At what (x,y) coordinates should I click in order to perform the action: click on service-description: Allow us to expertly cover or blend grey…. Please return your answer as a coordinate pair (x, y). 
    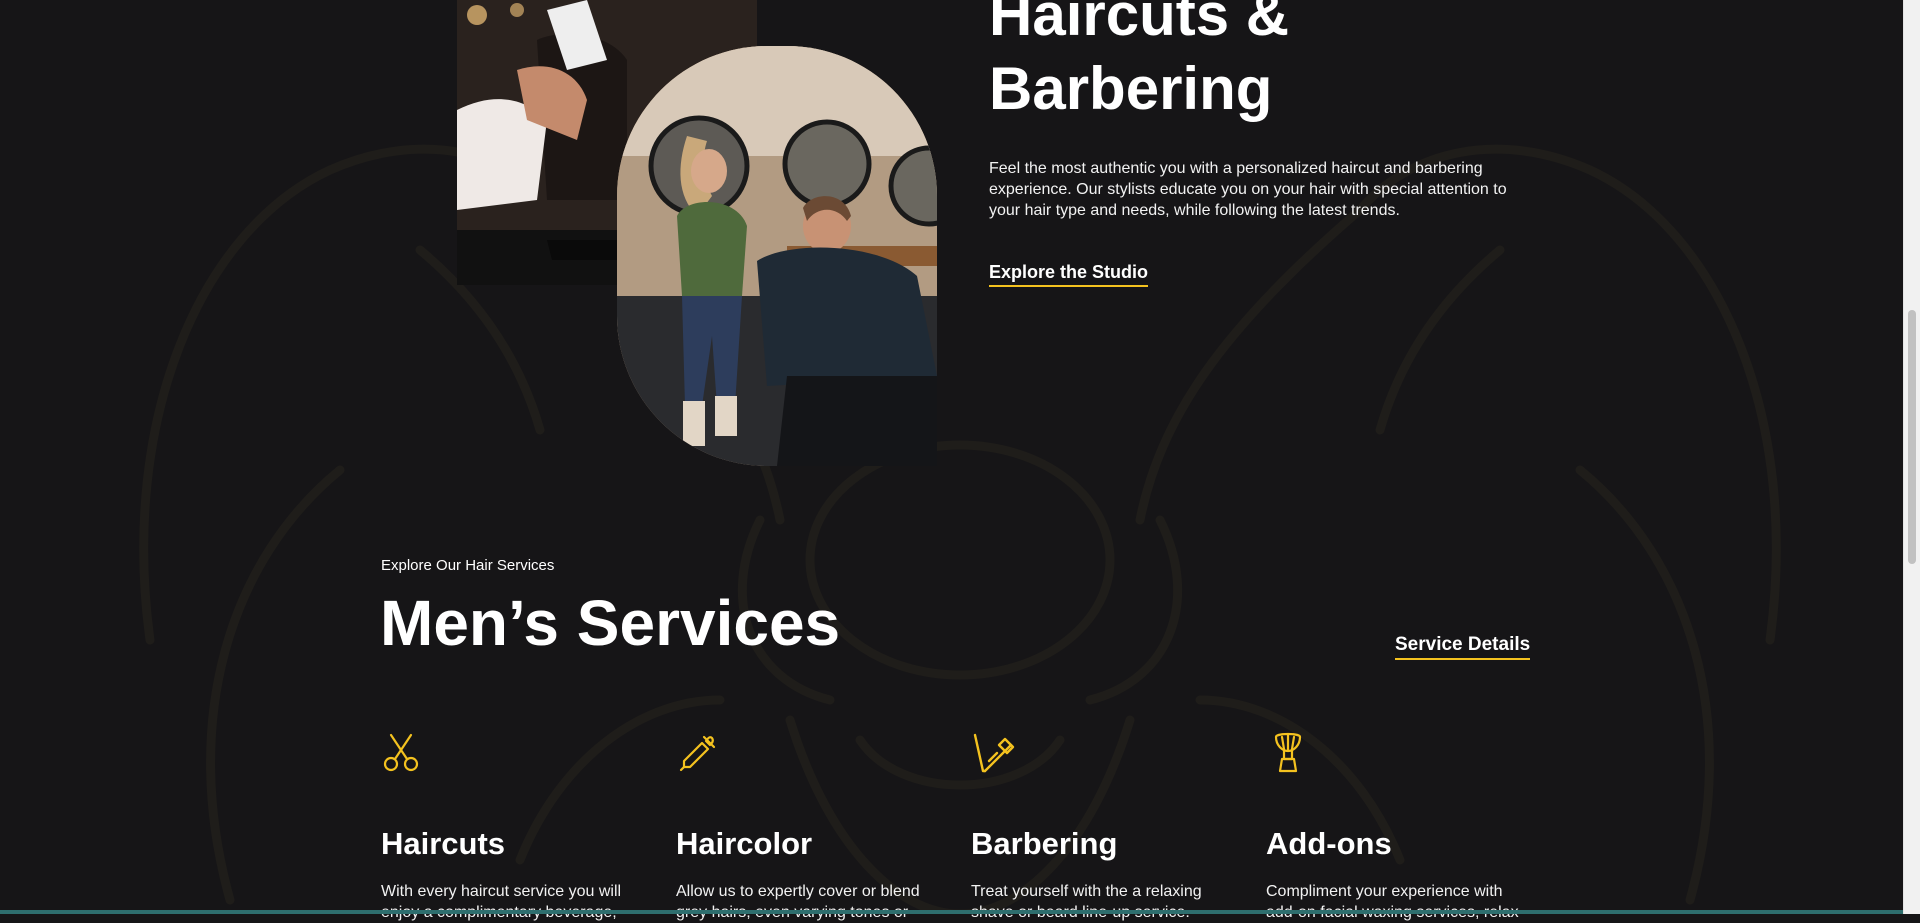
    Looking at the image, I should click on (798, 902).